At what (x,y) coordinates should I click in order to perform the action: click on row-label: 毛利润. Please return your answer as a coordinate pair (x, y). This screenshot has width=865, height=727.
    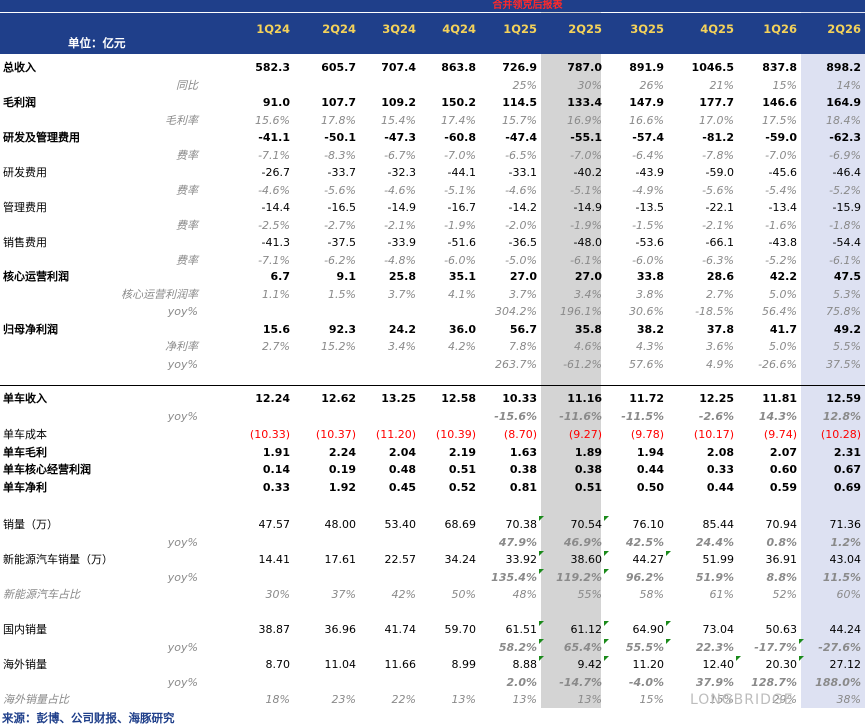
    Looking at the image, I should click on (19, 102).